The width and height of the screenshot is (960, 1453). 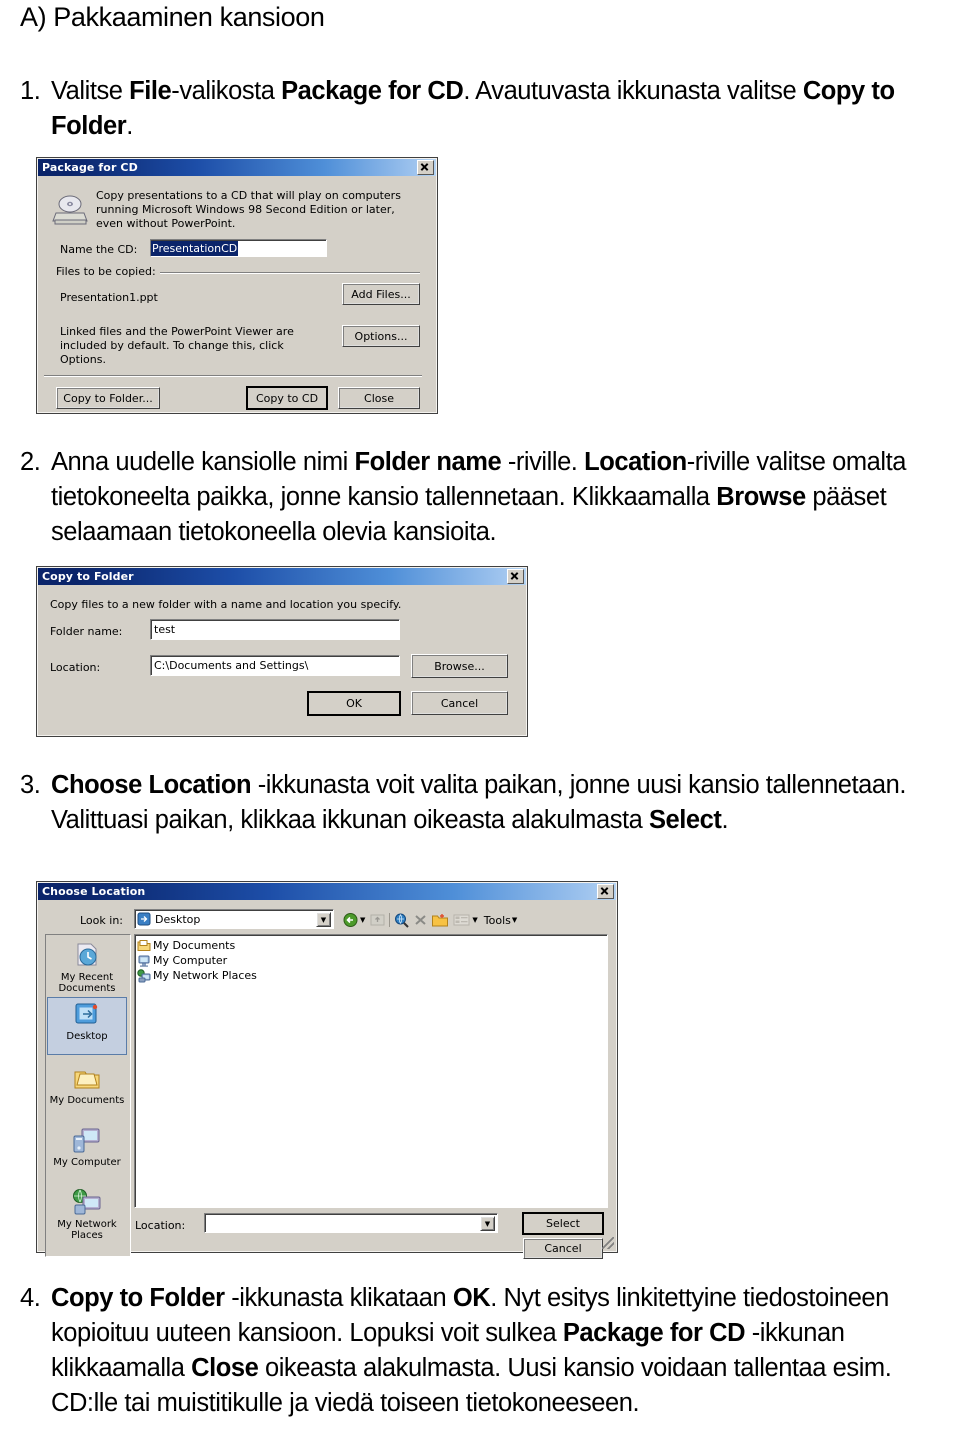 What do you see at coordinates (87, 1036) in the screenshot?
I see `place-label: Desktop` at bounding box center [87, 1036].